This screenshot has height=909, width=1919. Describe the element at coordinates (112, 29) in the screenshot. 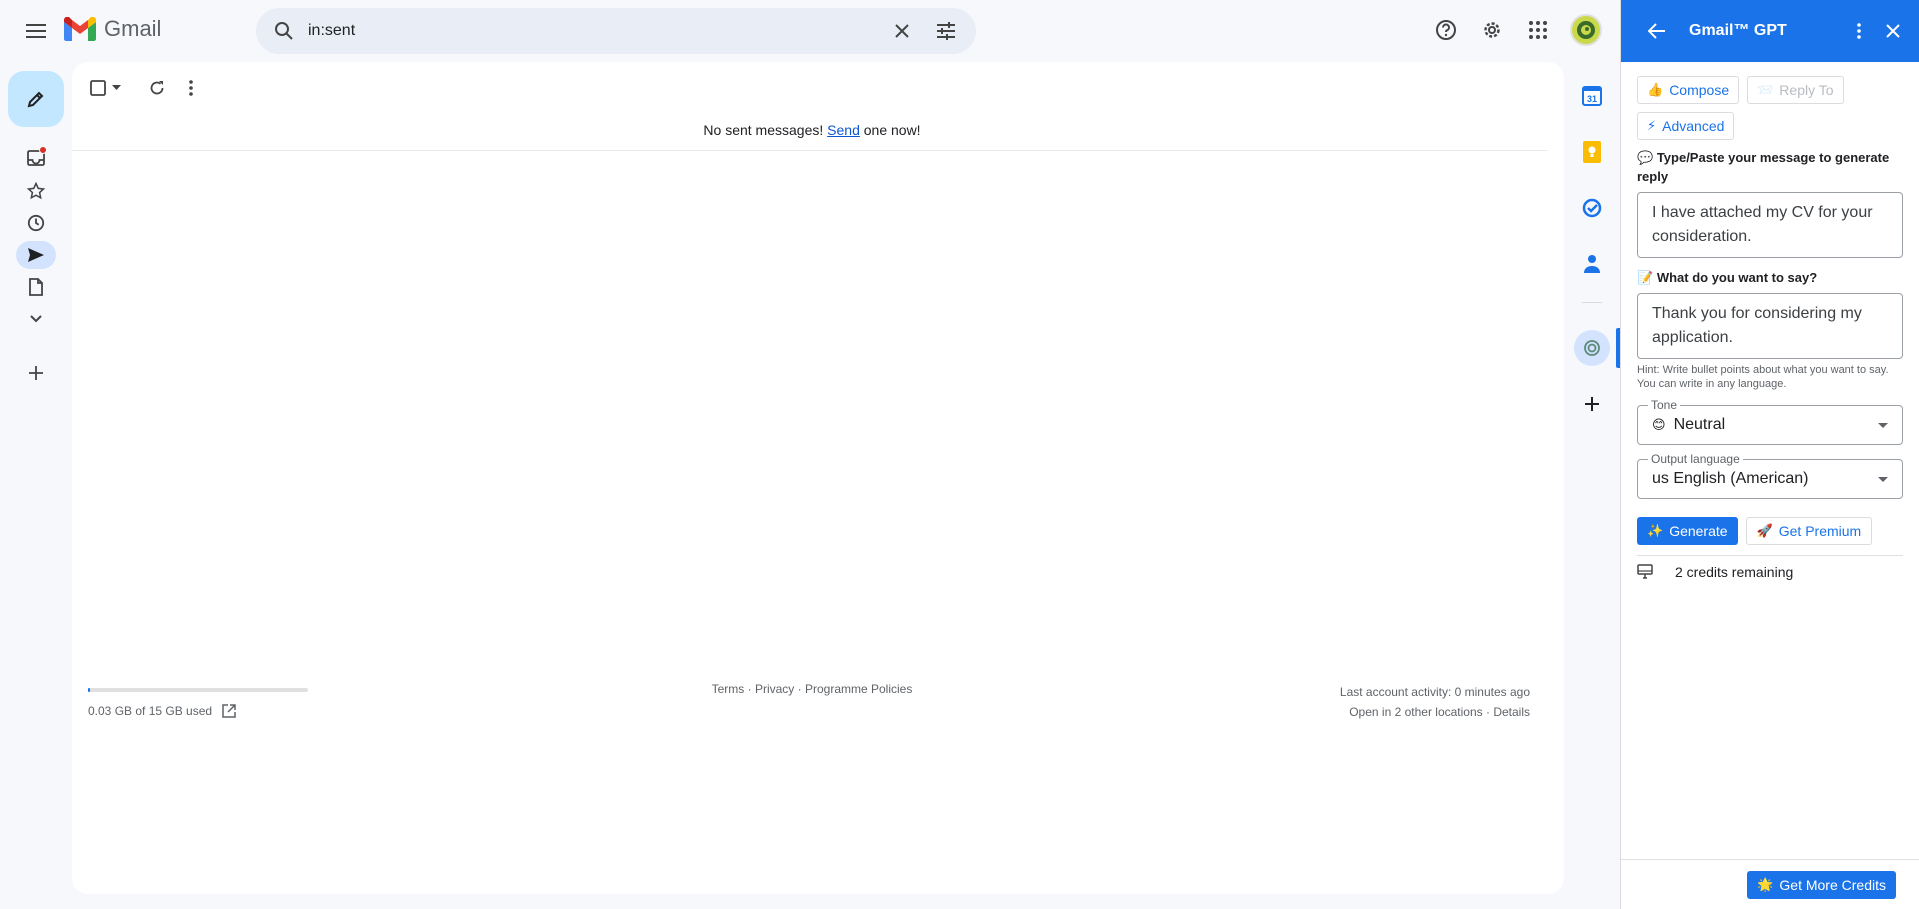

I see `gmail-logo: Gmail` at that location.